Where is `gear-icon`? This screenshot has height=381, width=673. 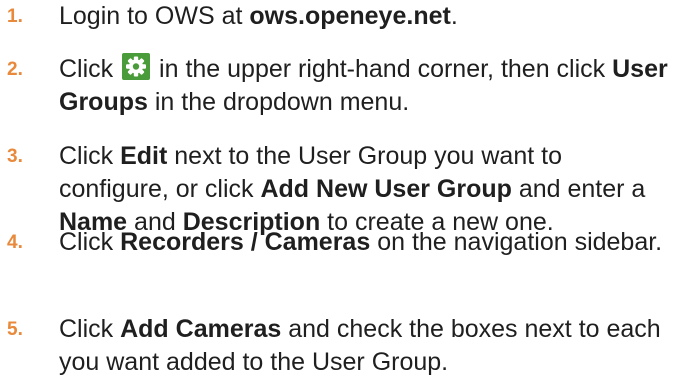 gear-icon is located at coordinates (136, 66).